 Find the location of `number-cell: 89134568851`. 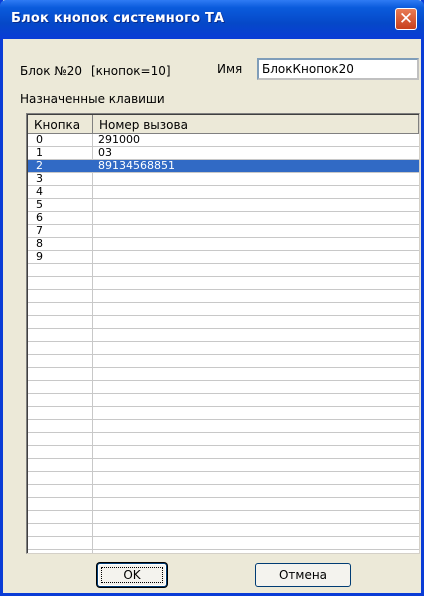

number-cell: 89134568851 is located at coordinates (136, 165).